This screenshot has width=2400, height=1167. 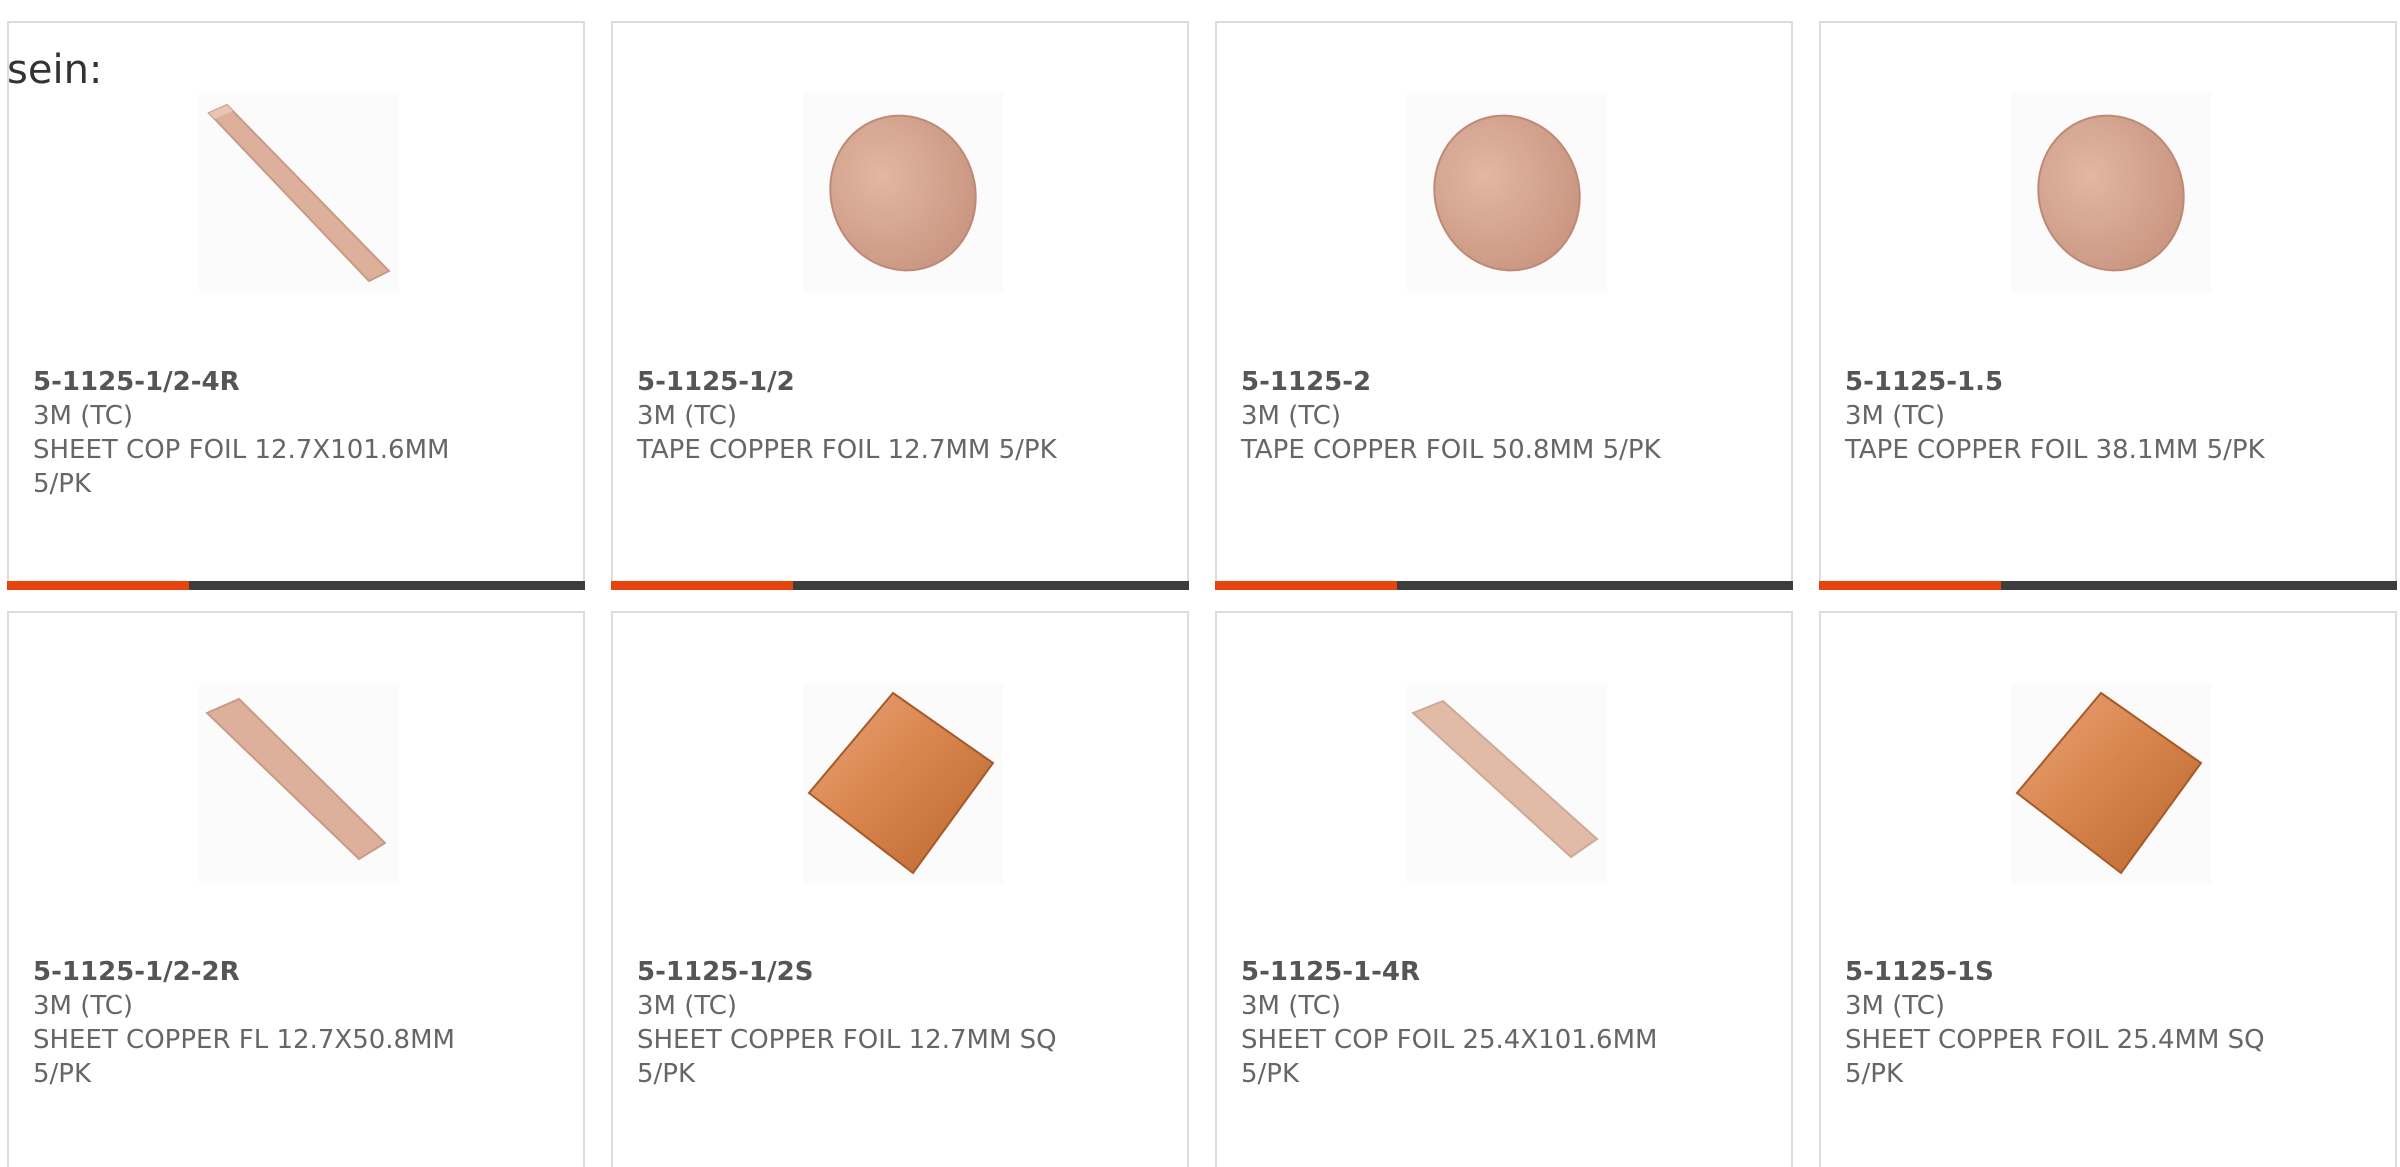 What do you see at coordinates (900, 972) in the screenshot?
I see `part-number-link: 5-1125-1/2S` at bounding box center [900, 972].